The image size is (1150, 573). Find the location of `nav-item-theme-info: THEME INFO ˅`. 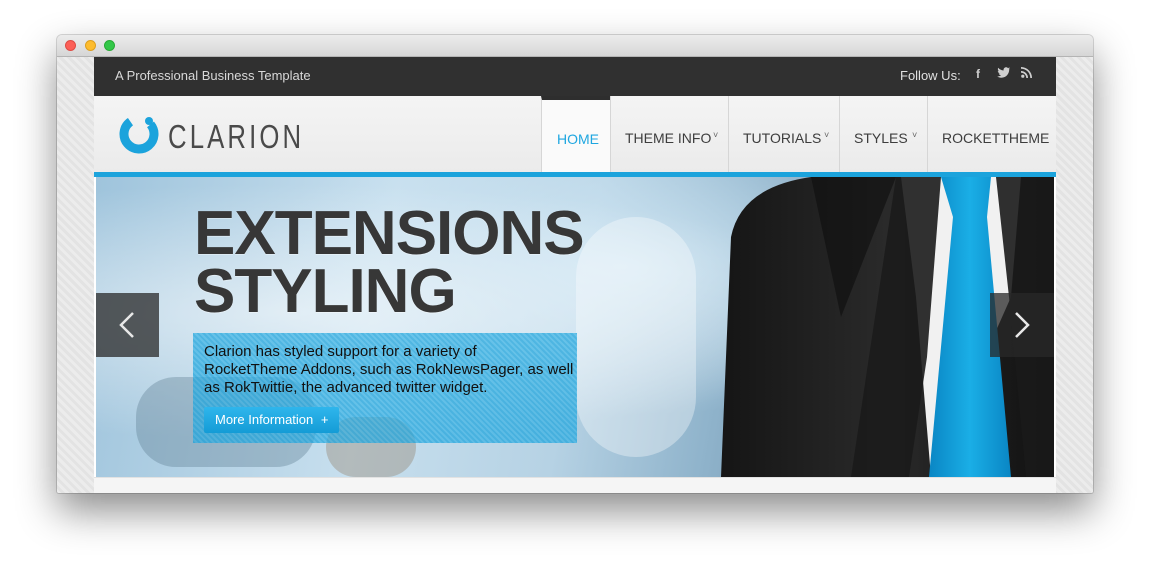

nav-item-theme-info: THEME INFO ˅ is located at coordinates (669, 134).